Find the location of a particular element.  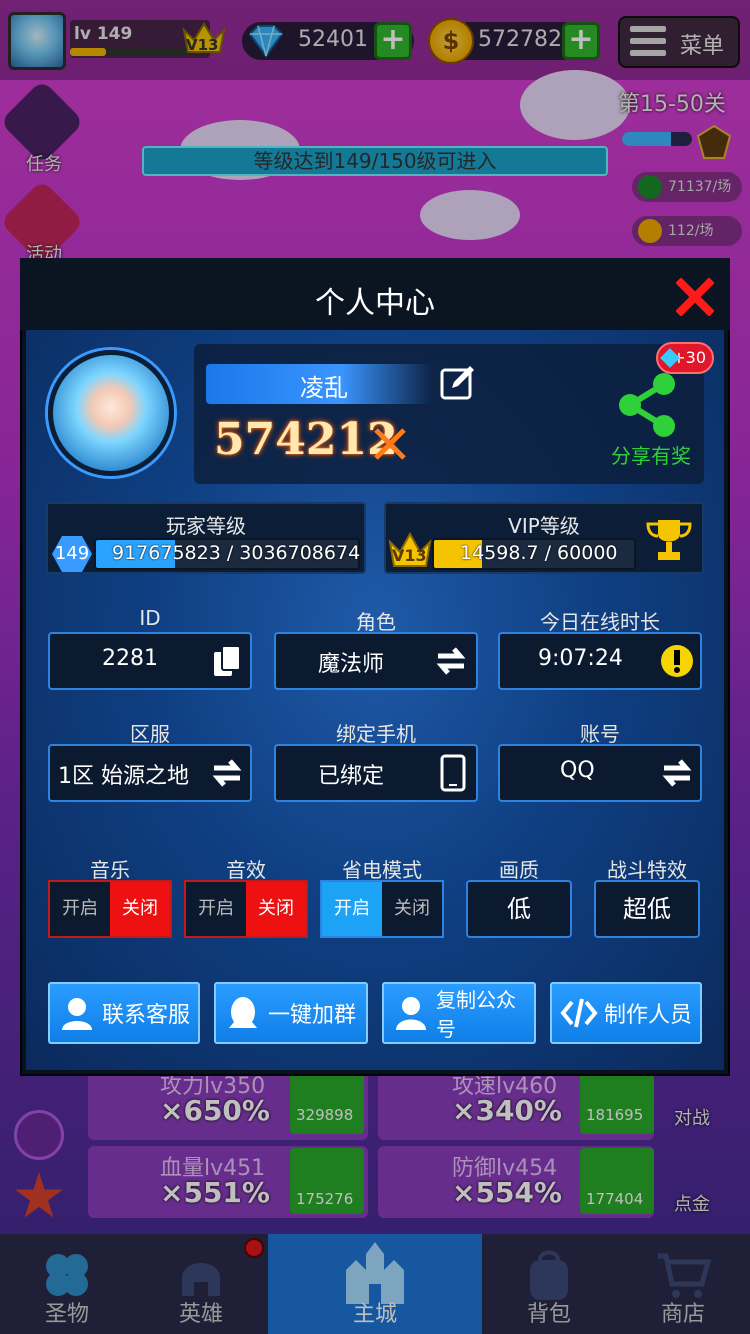

vip-progress-text: 14598.7 / 60000 is located at coordinates (539, 553).